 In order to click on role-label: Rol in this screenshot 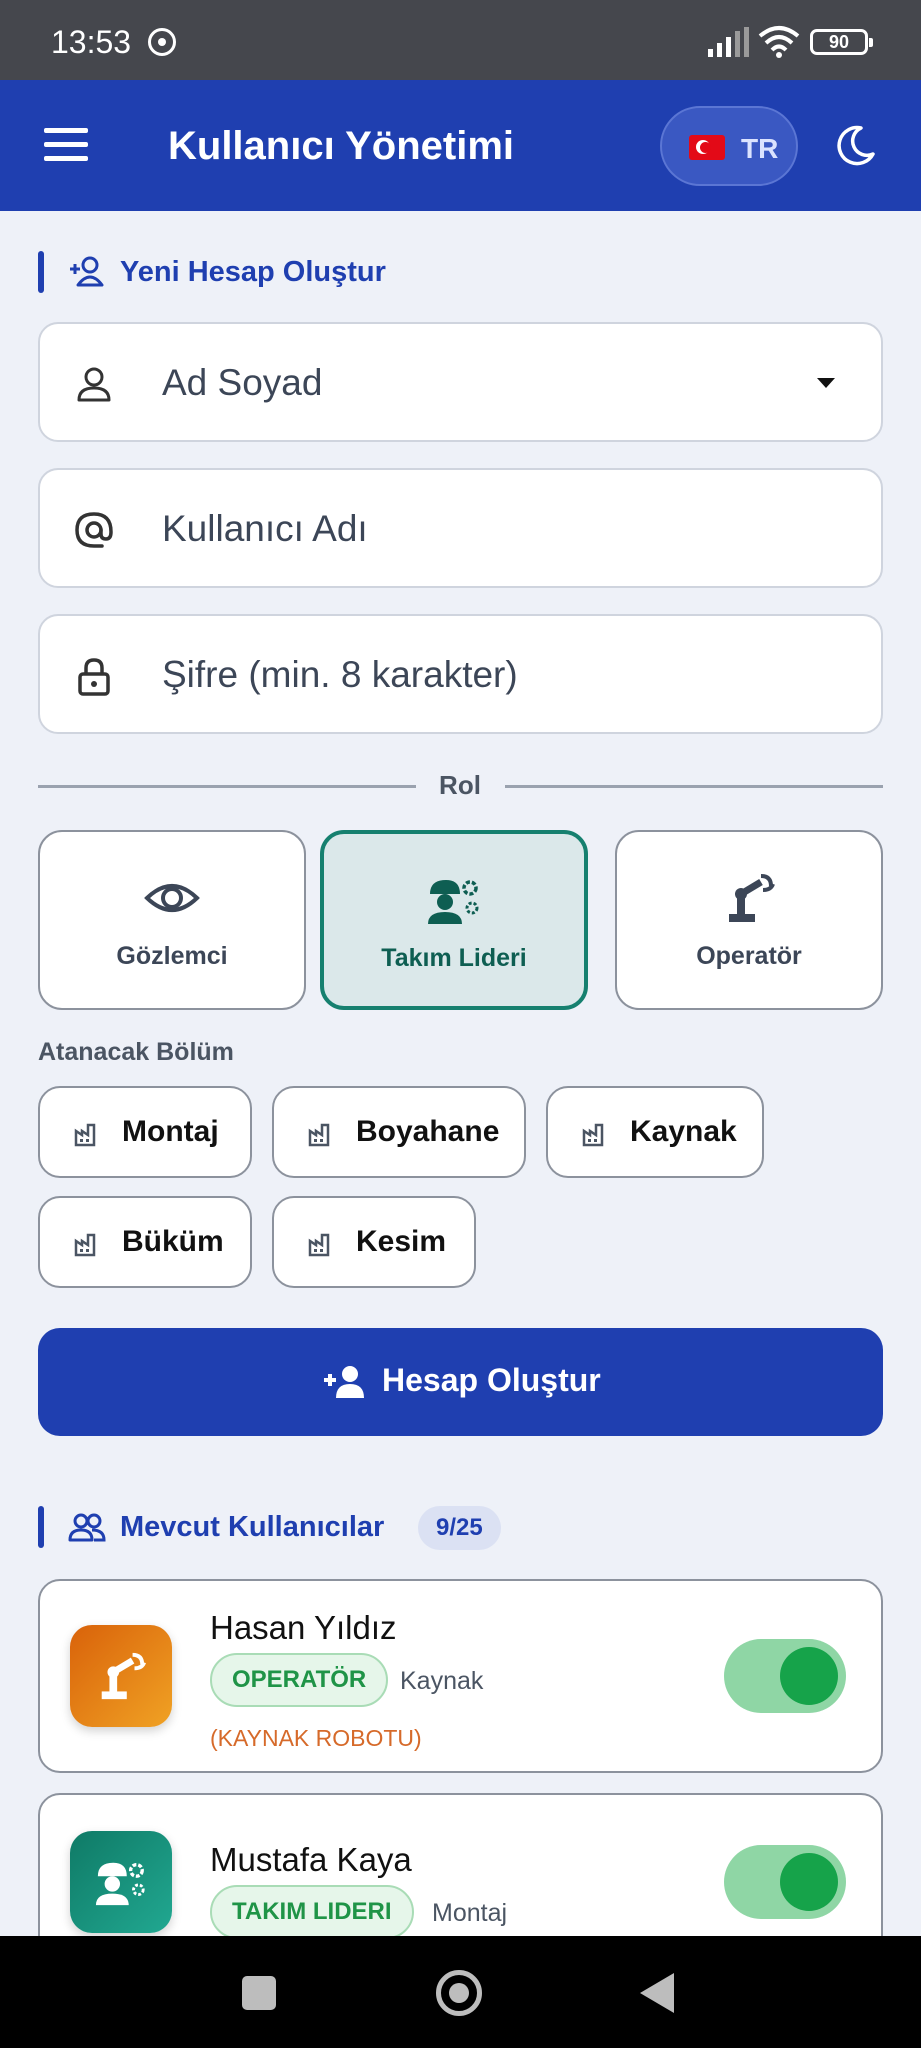, I will do `click(460, 785)`.